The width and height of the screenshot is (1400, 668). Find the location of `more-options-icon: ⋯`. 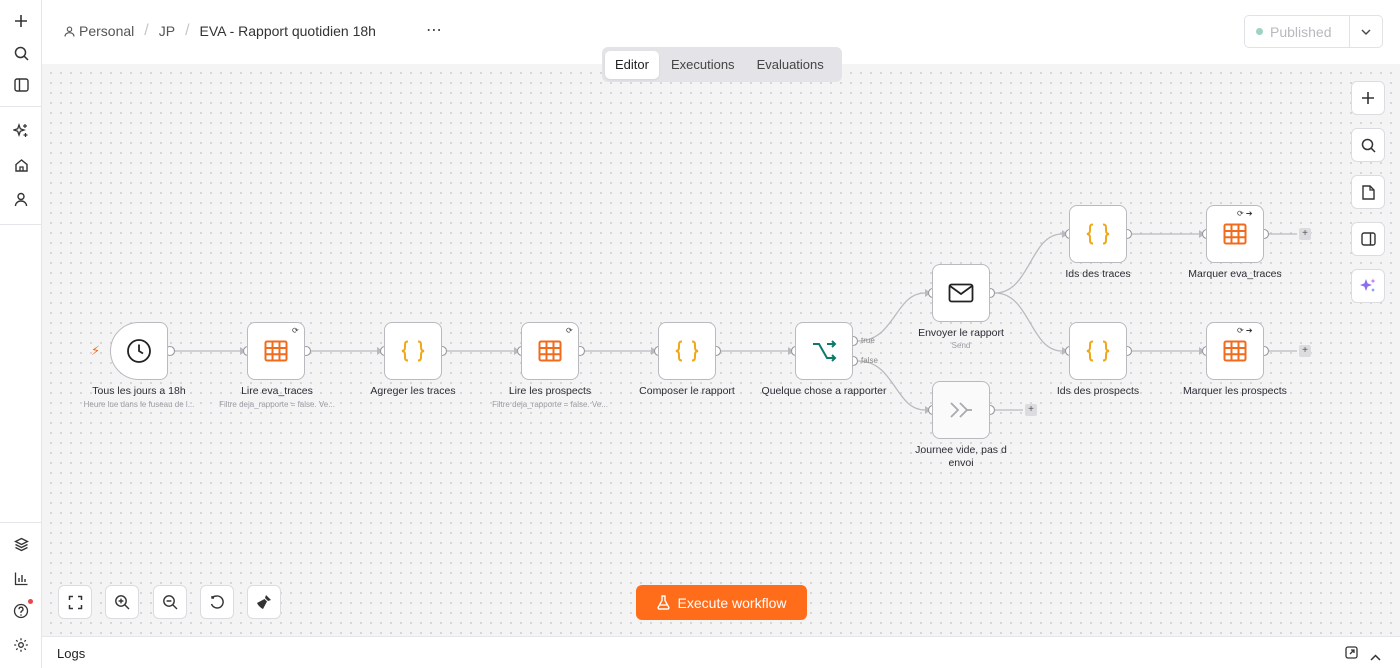

more-options-icon: ⋯ is located at coordinates (434, 30).